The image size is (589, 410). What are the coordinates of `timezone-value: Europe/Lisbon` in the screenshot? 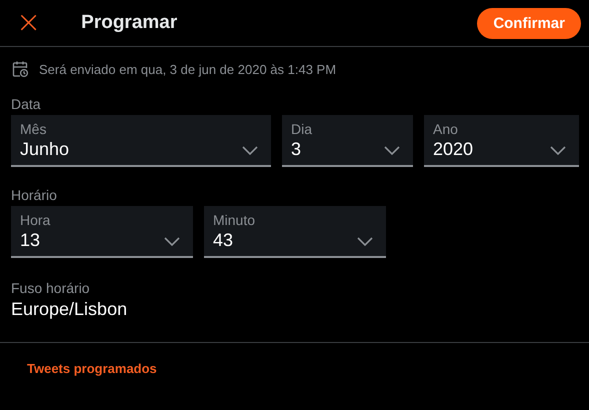 It's located at (69, 309).